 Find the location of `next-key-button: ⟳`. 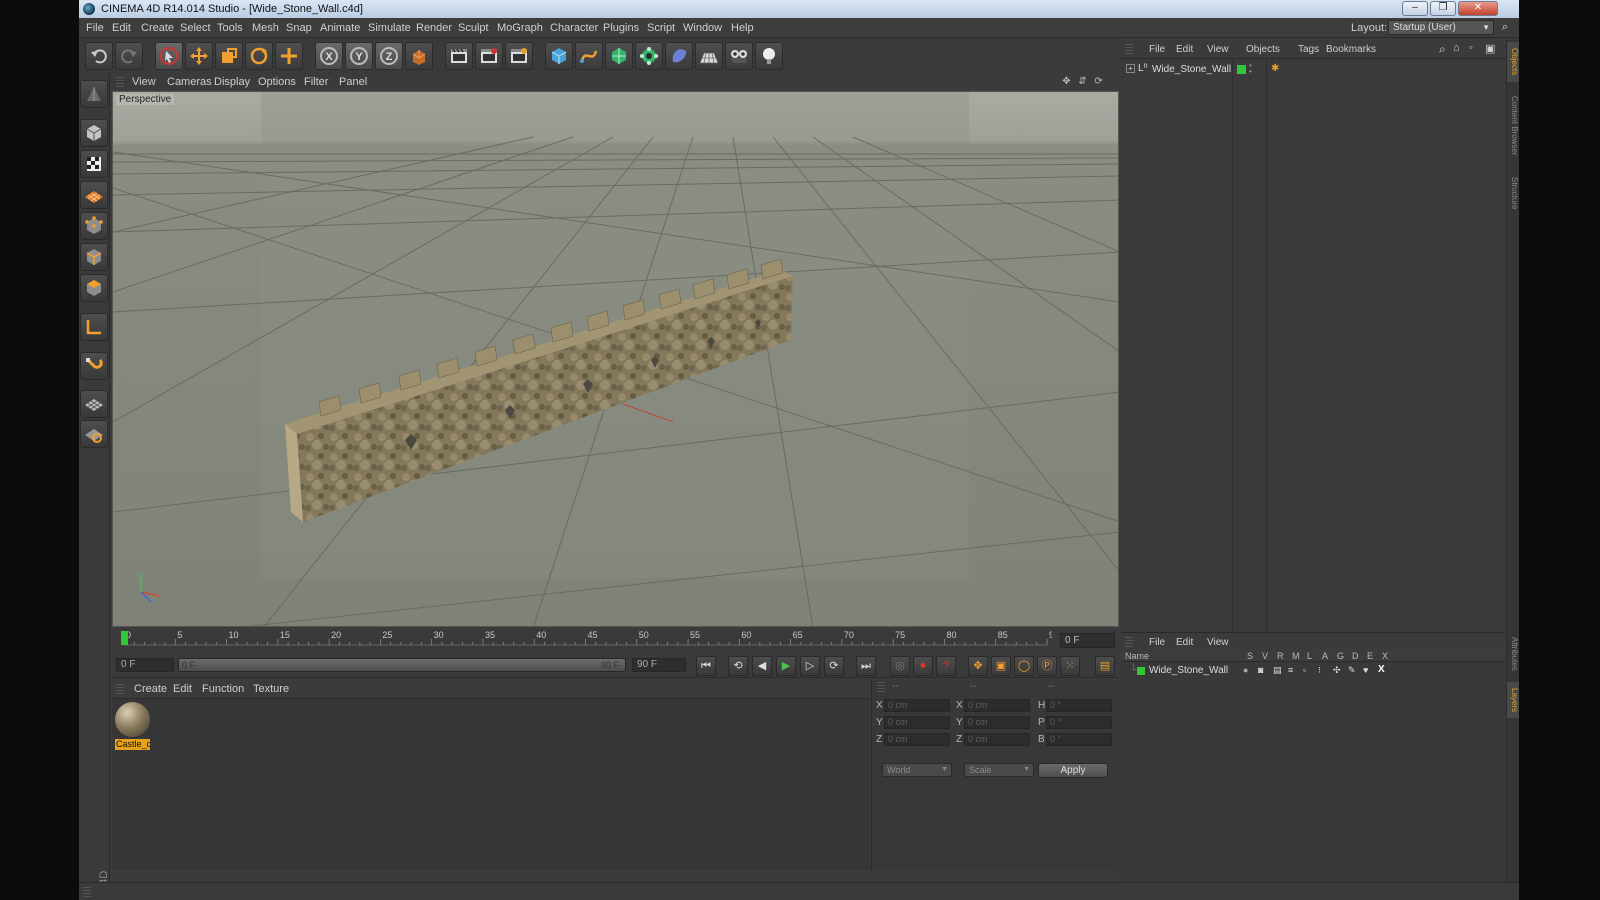

next-key-button: ⟳ is located at coordinates (834, 666).